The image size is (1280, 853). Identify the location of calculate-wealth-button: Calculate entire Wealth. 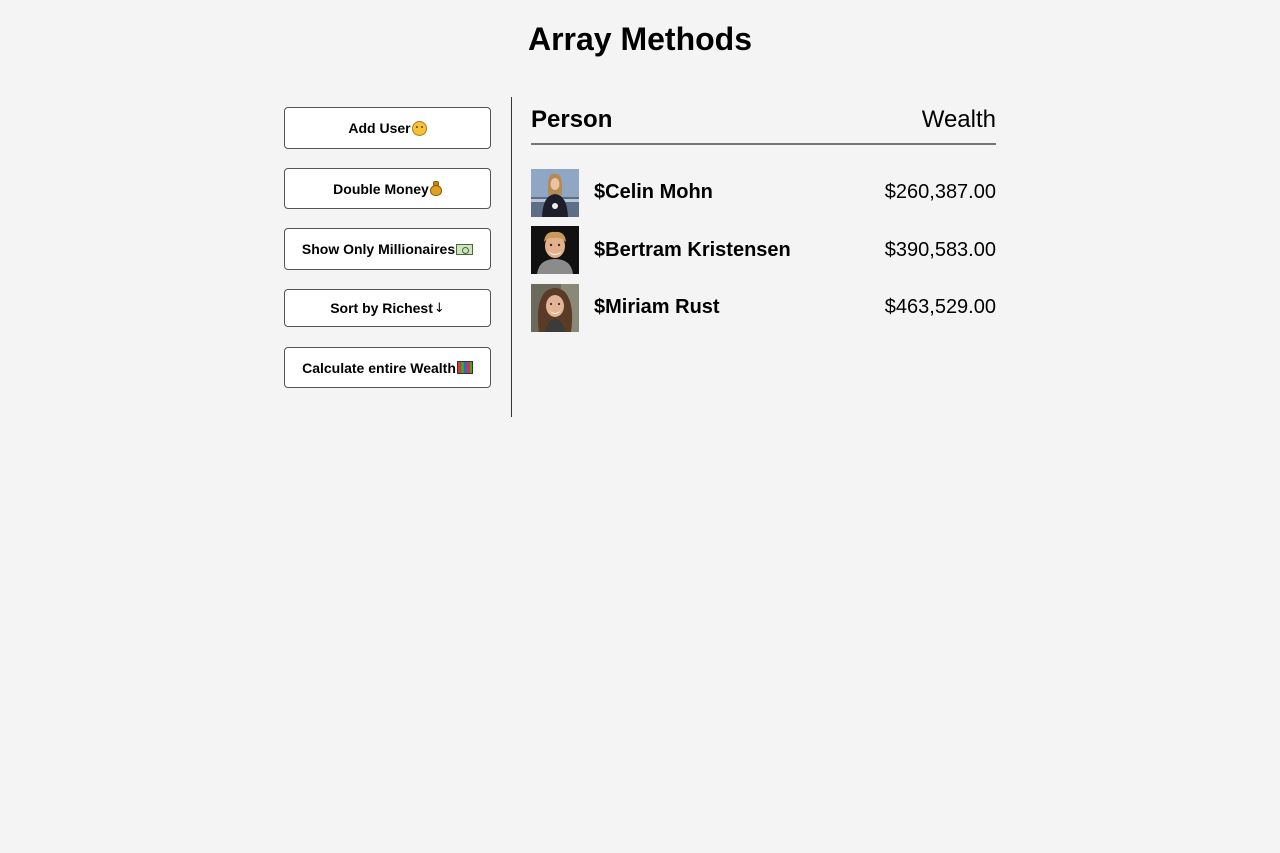
(387, 367).